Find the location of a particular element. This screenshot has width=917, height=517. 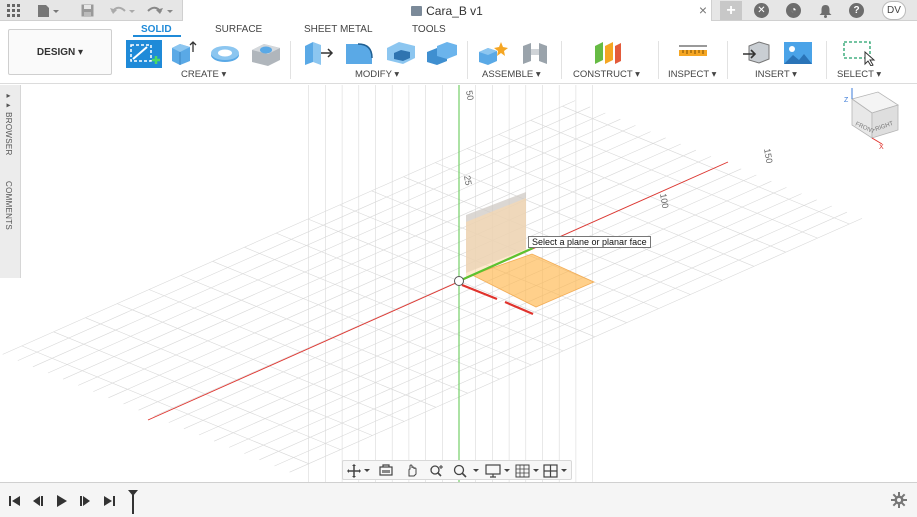

document-title-text: Cara_B v1 is located at coordinates (454, 11).